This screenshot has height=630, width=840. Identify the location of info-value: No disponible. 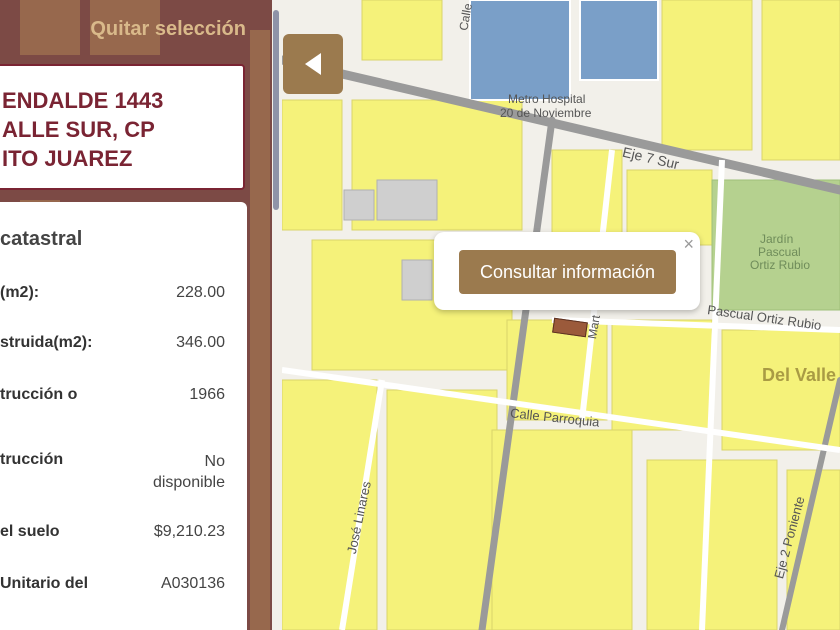
(188, 472).